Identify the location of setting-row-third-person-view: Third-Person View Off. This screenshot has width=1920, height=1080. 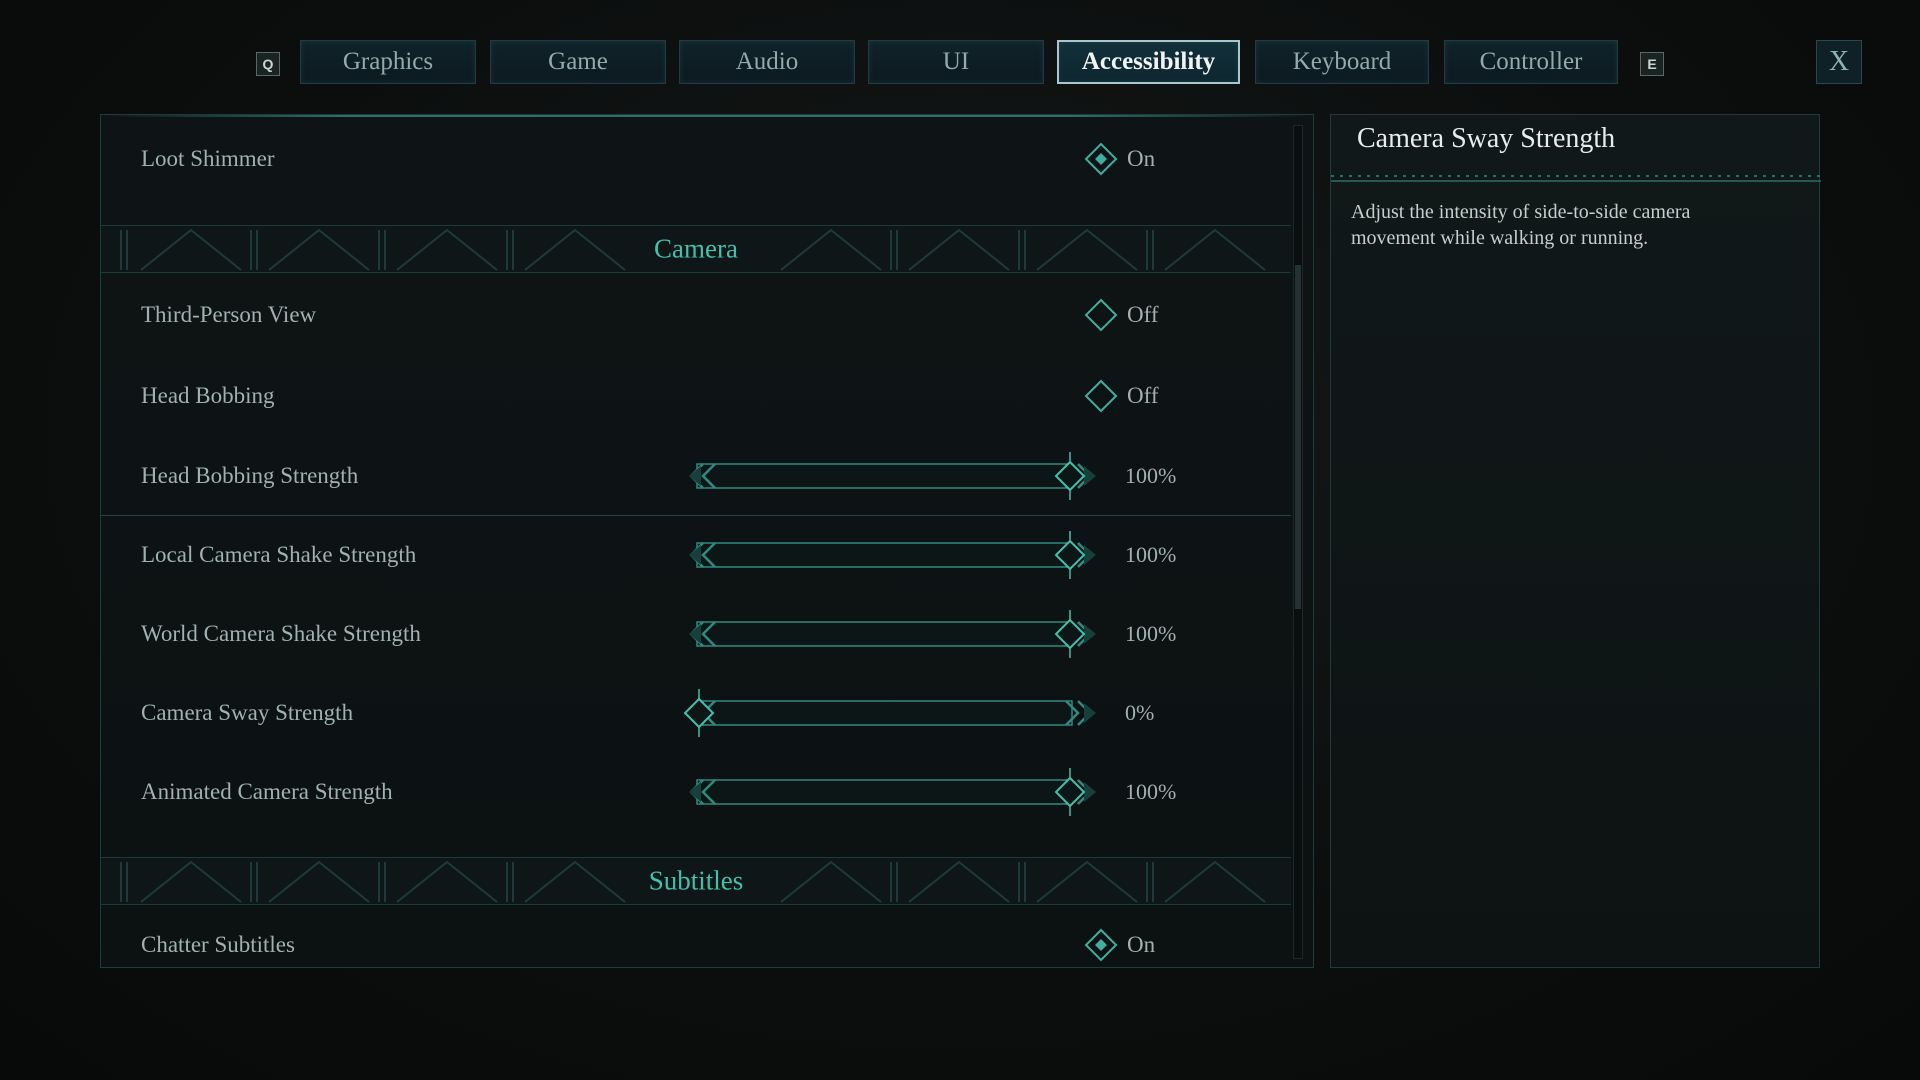
(696, 315).